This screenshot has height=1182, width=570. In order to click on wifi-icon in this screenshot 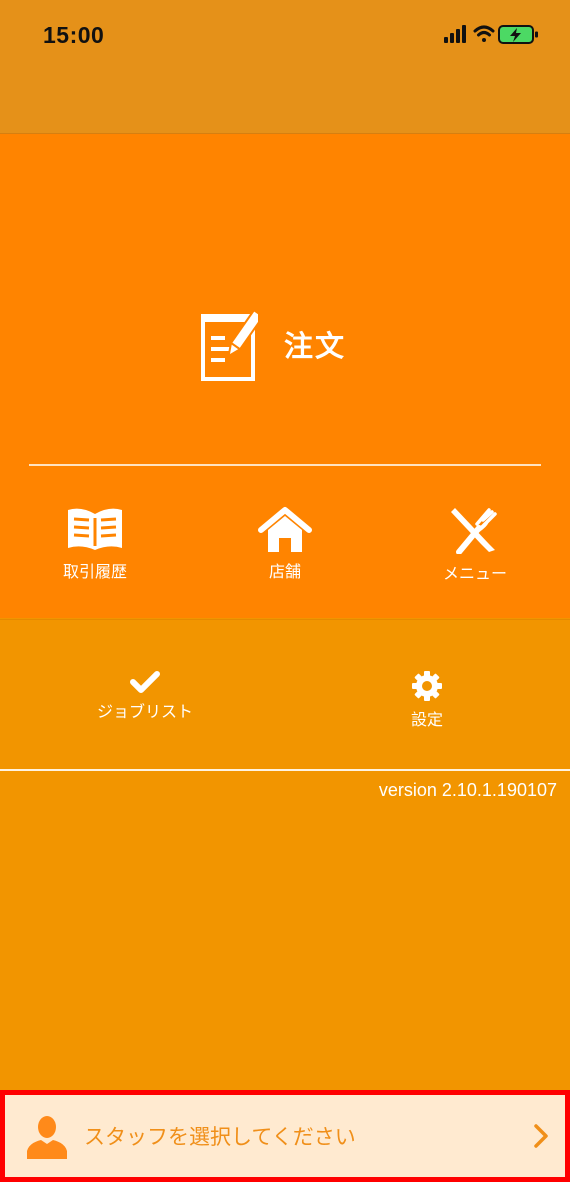, I will do `click(484, 33)`.